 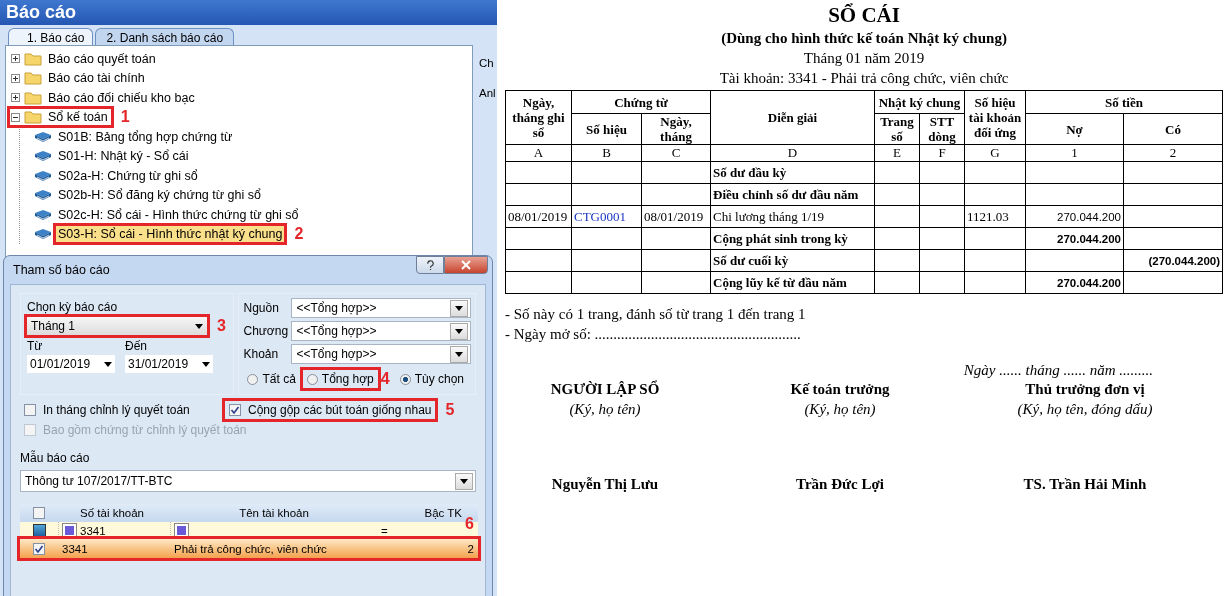 What do you see at coordinates (864, 78) in the screenshot?
I see `report-account: Tài khoản: 3341 - Phải trả công chức, viên chức` at bounding box center [864, 78].